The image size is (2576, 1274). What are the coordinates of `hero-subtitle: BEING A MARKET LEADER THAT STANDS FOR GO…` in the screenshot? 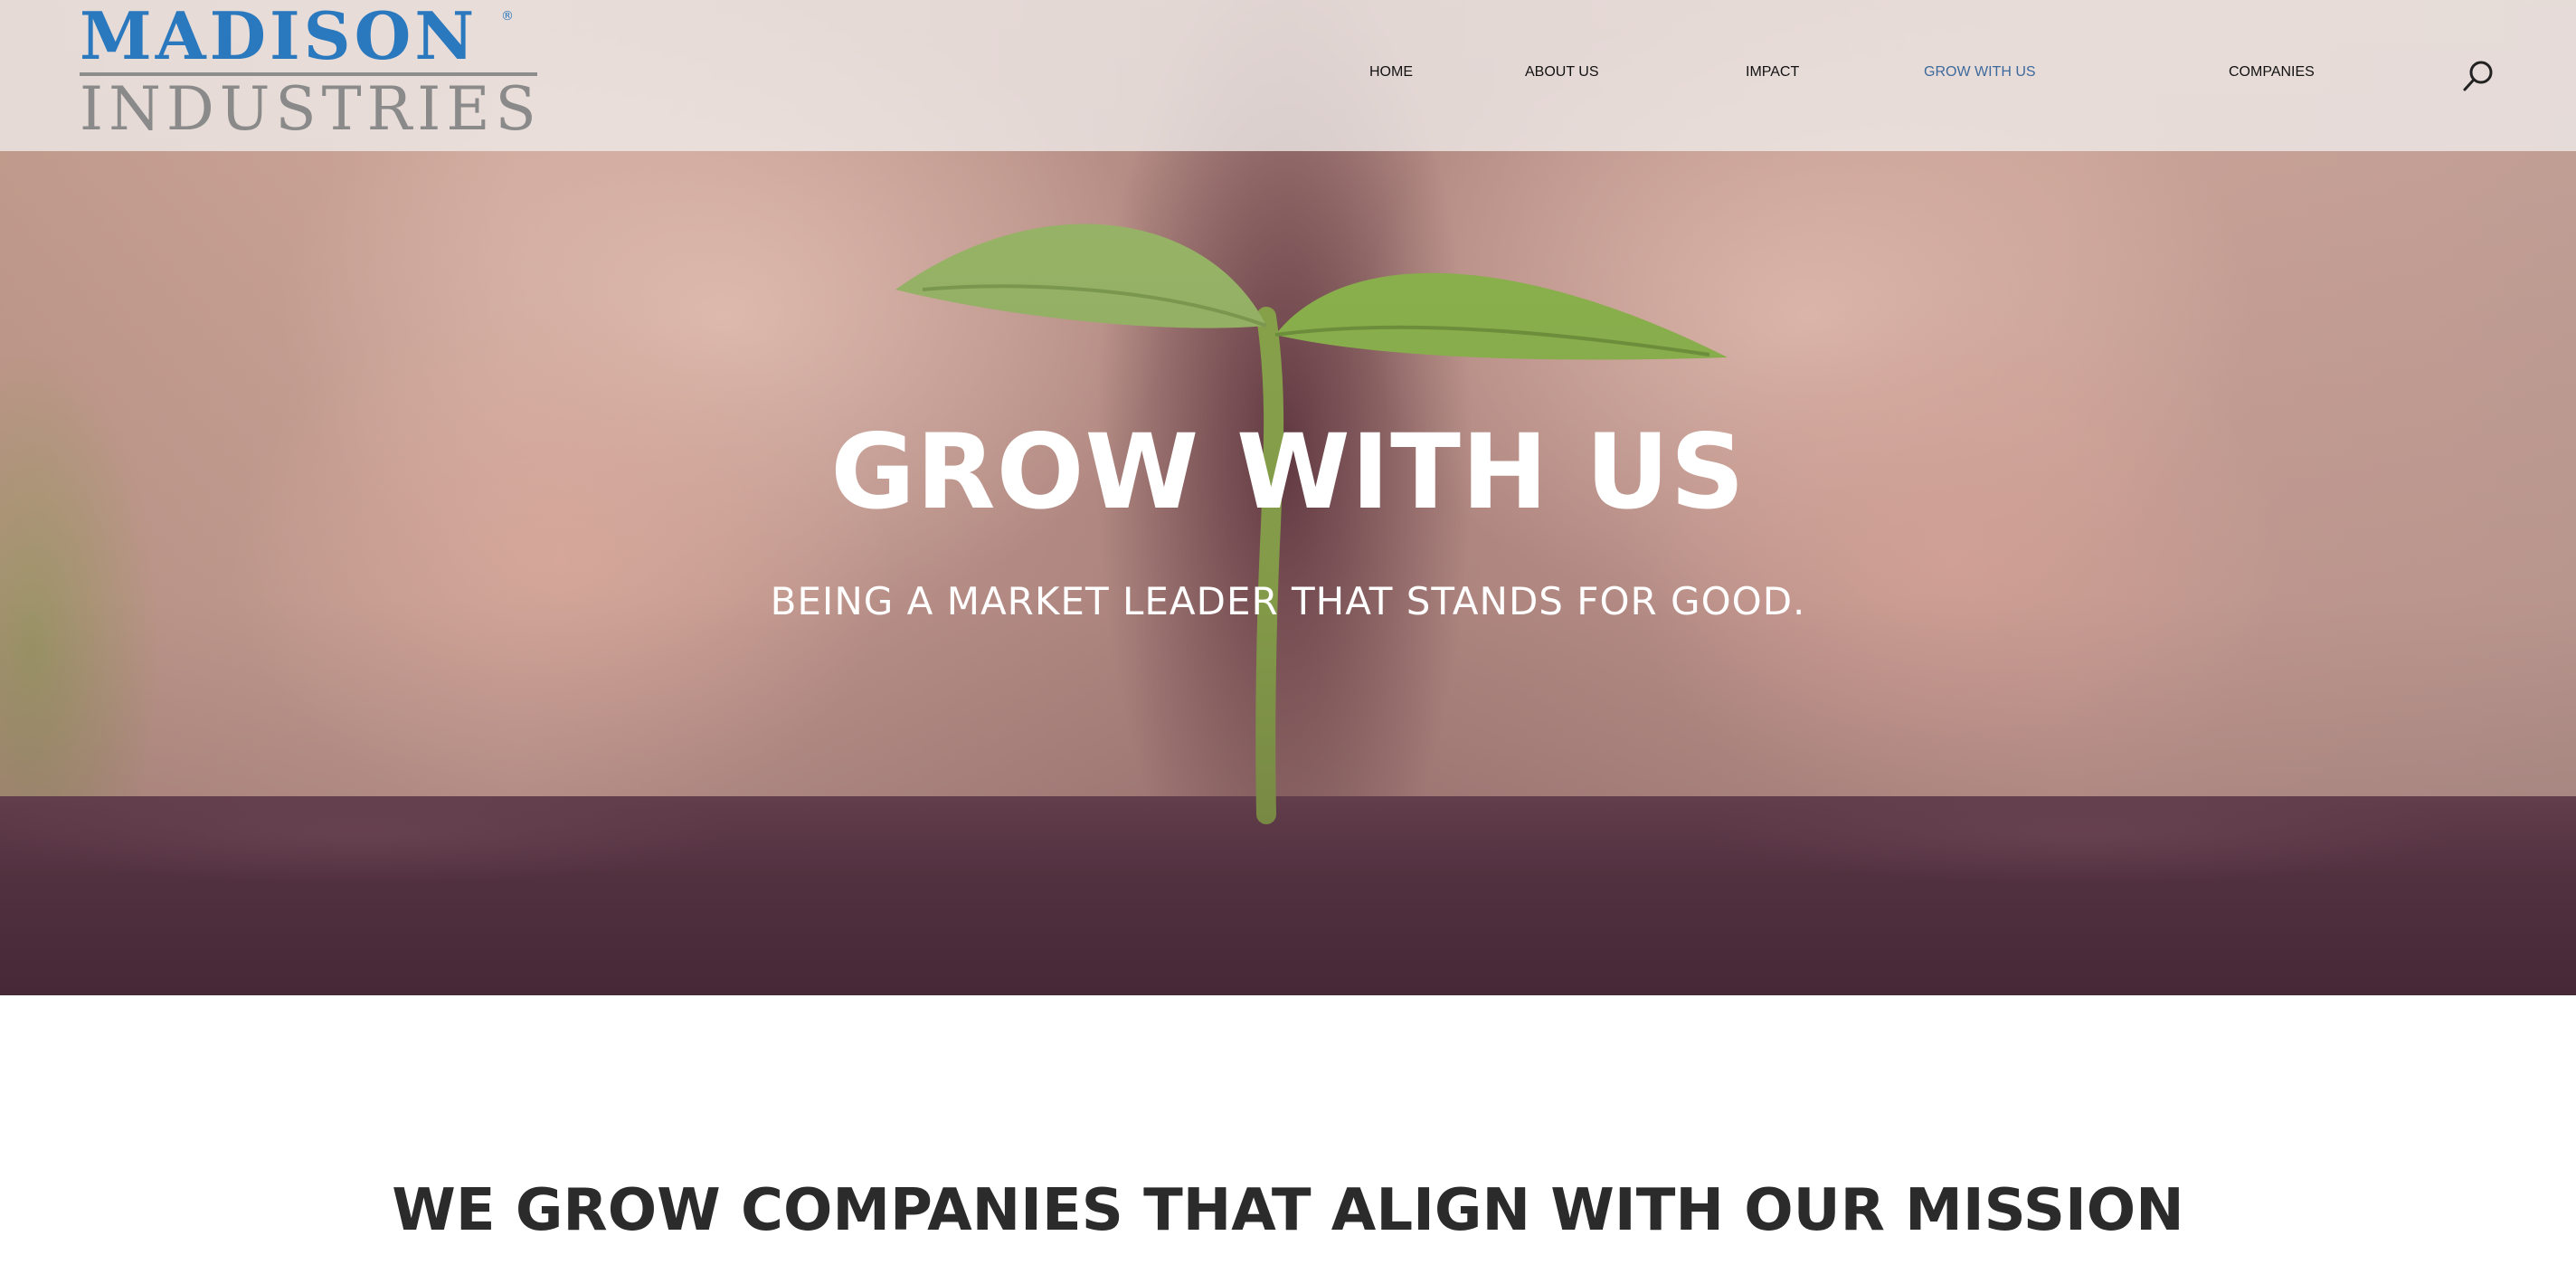 It's located at (1288, 601).